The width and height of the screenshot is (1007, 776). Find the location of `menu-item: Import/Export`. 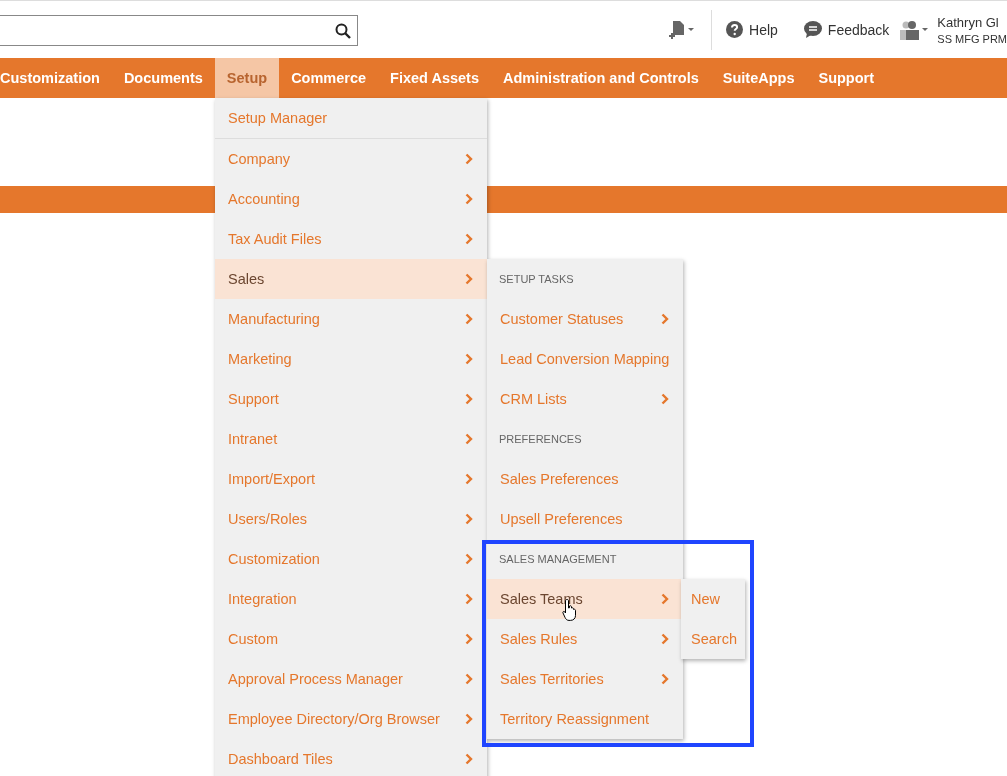

menu-item: Import/Export is located at coordinates (351, 479).